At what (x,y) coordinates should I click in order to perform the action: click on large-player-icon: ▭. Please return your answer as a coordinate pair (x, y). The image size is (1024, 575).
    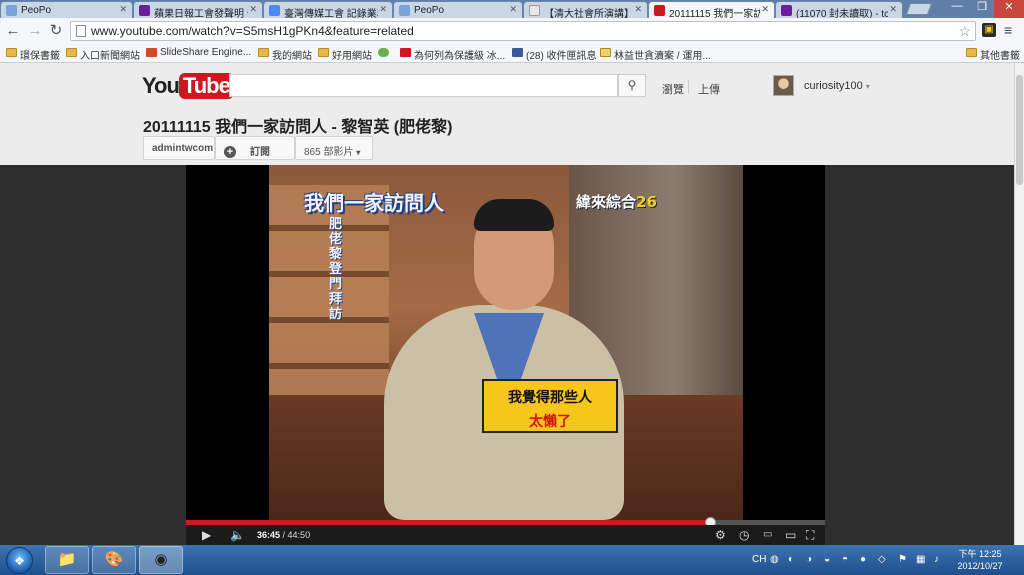
    Looking at the image, I should click on (790, 535).